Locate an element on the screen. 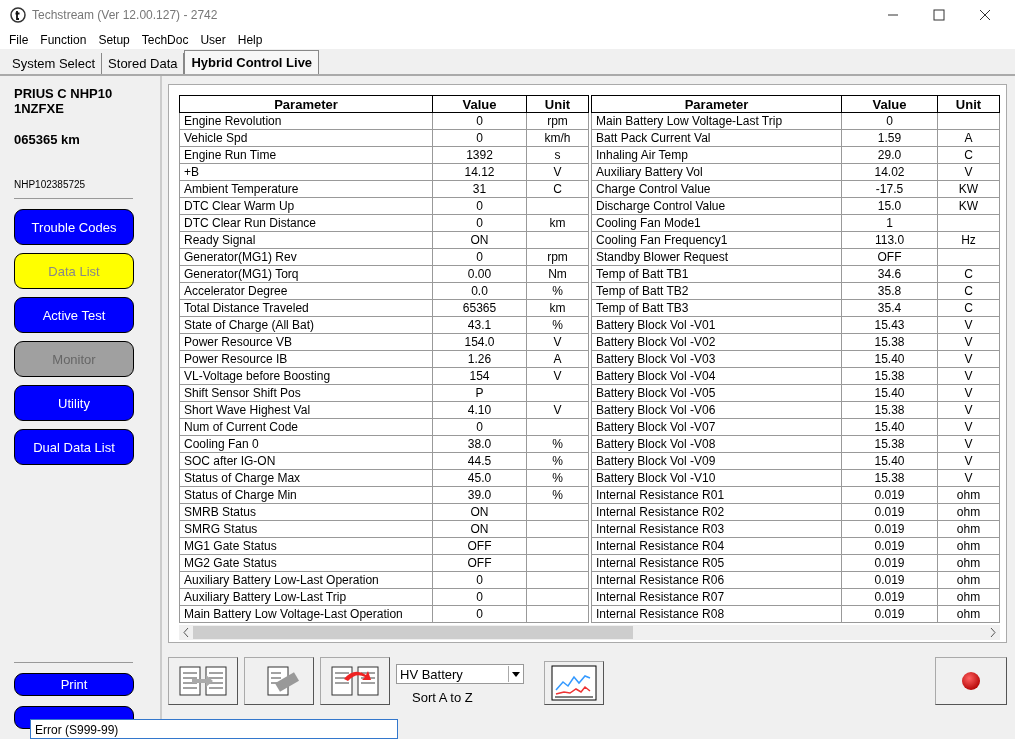 The image size is (1015, 739). scroll-right-icon is located at coordinates (993, 632).